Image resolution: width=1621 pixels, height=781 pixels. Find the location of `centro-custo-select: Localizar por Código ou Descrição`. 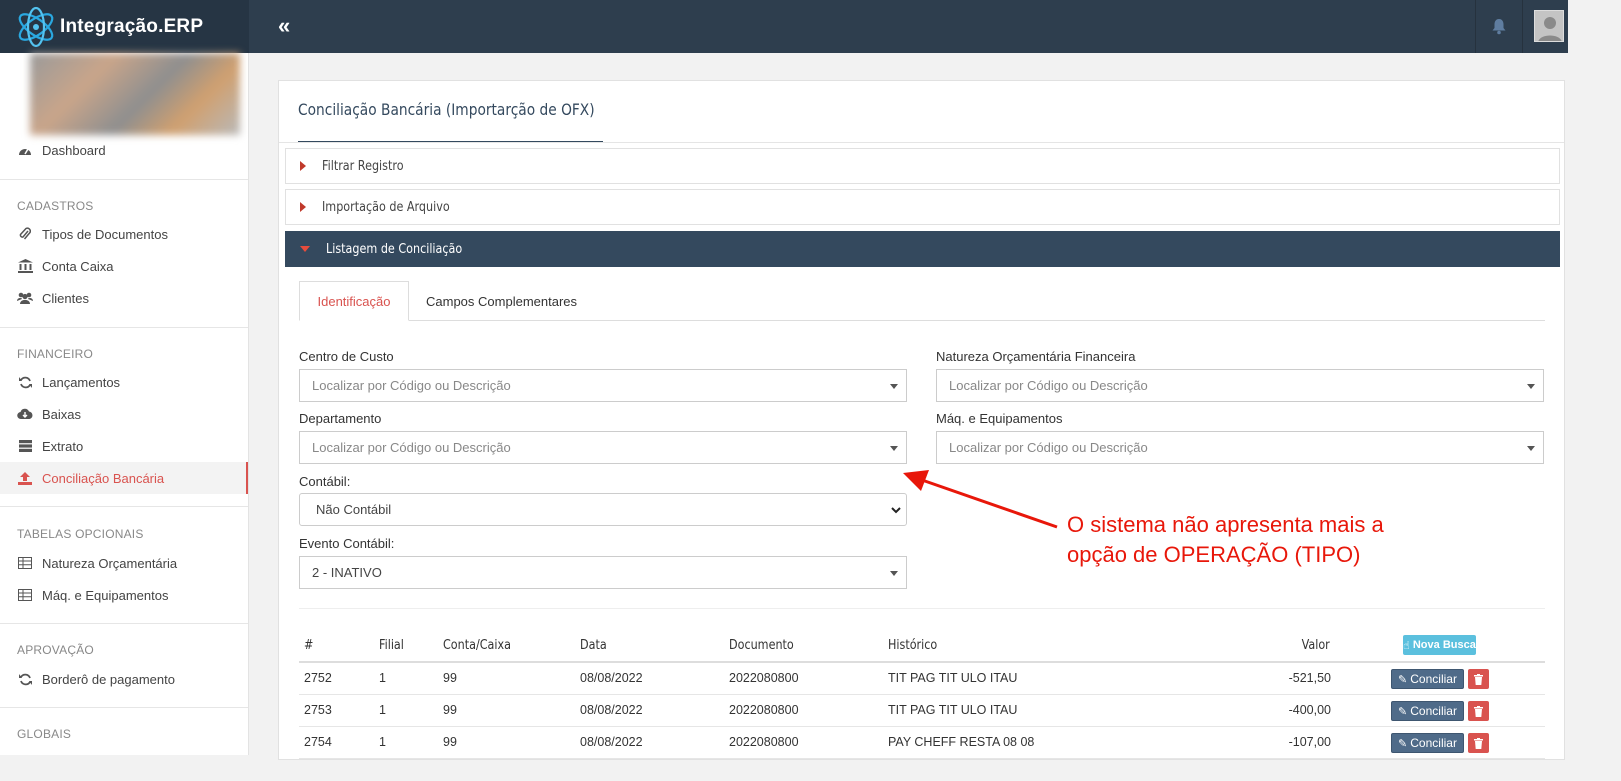

centro-custo-select: Localizar por Código ou Descrição is located at coordinates (603, 385).